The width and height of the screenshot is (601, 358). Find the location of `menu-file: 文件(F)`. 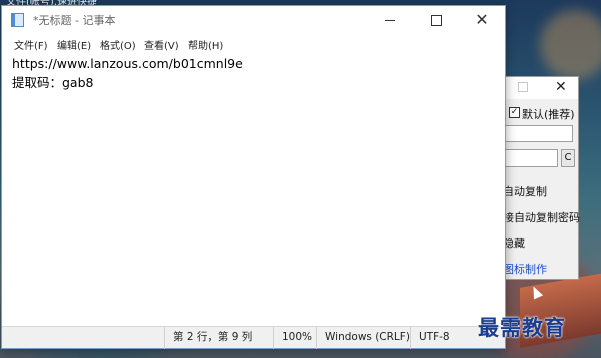

menu-file: 文件(F) is located at coordinates (31, 44).